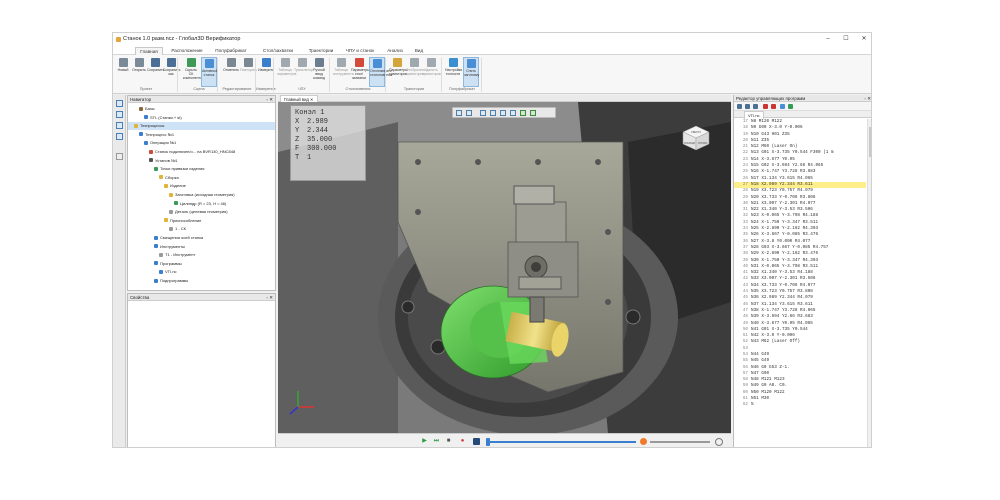  I want to click on section-view-icon, so click(503, 113).